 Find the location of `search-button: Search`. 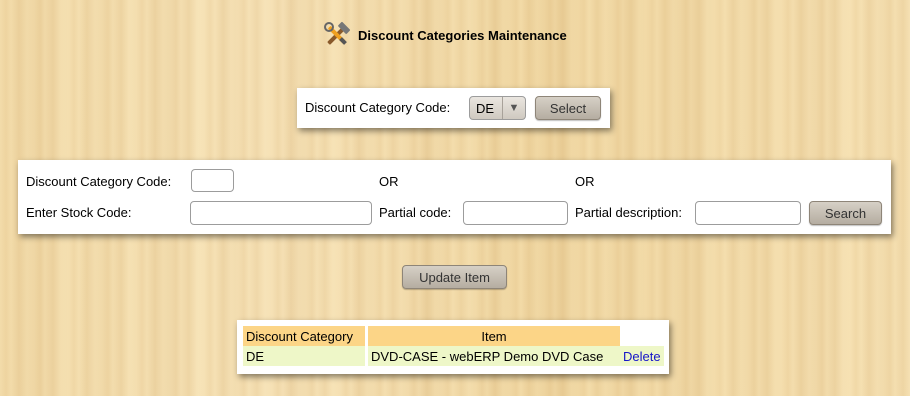

search-button: Search is located at coordinates (845, 213).